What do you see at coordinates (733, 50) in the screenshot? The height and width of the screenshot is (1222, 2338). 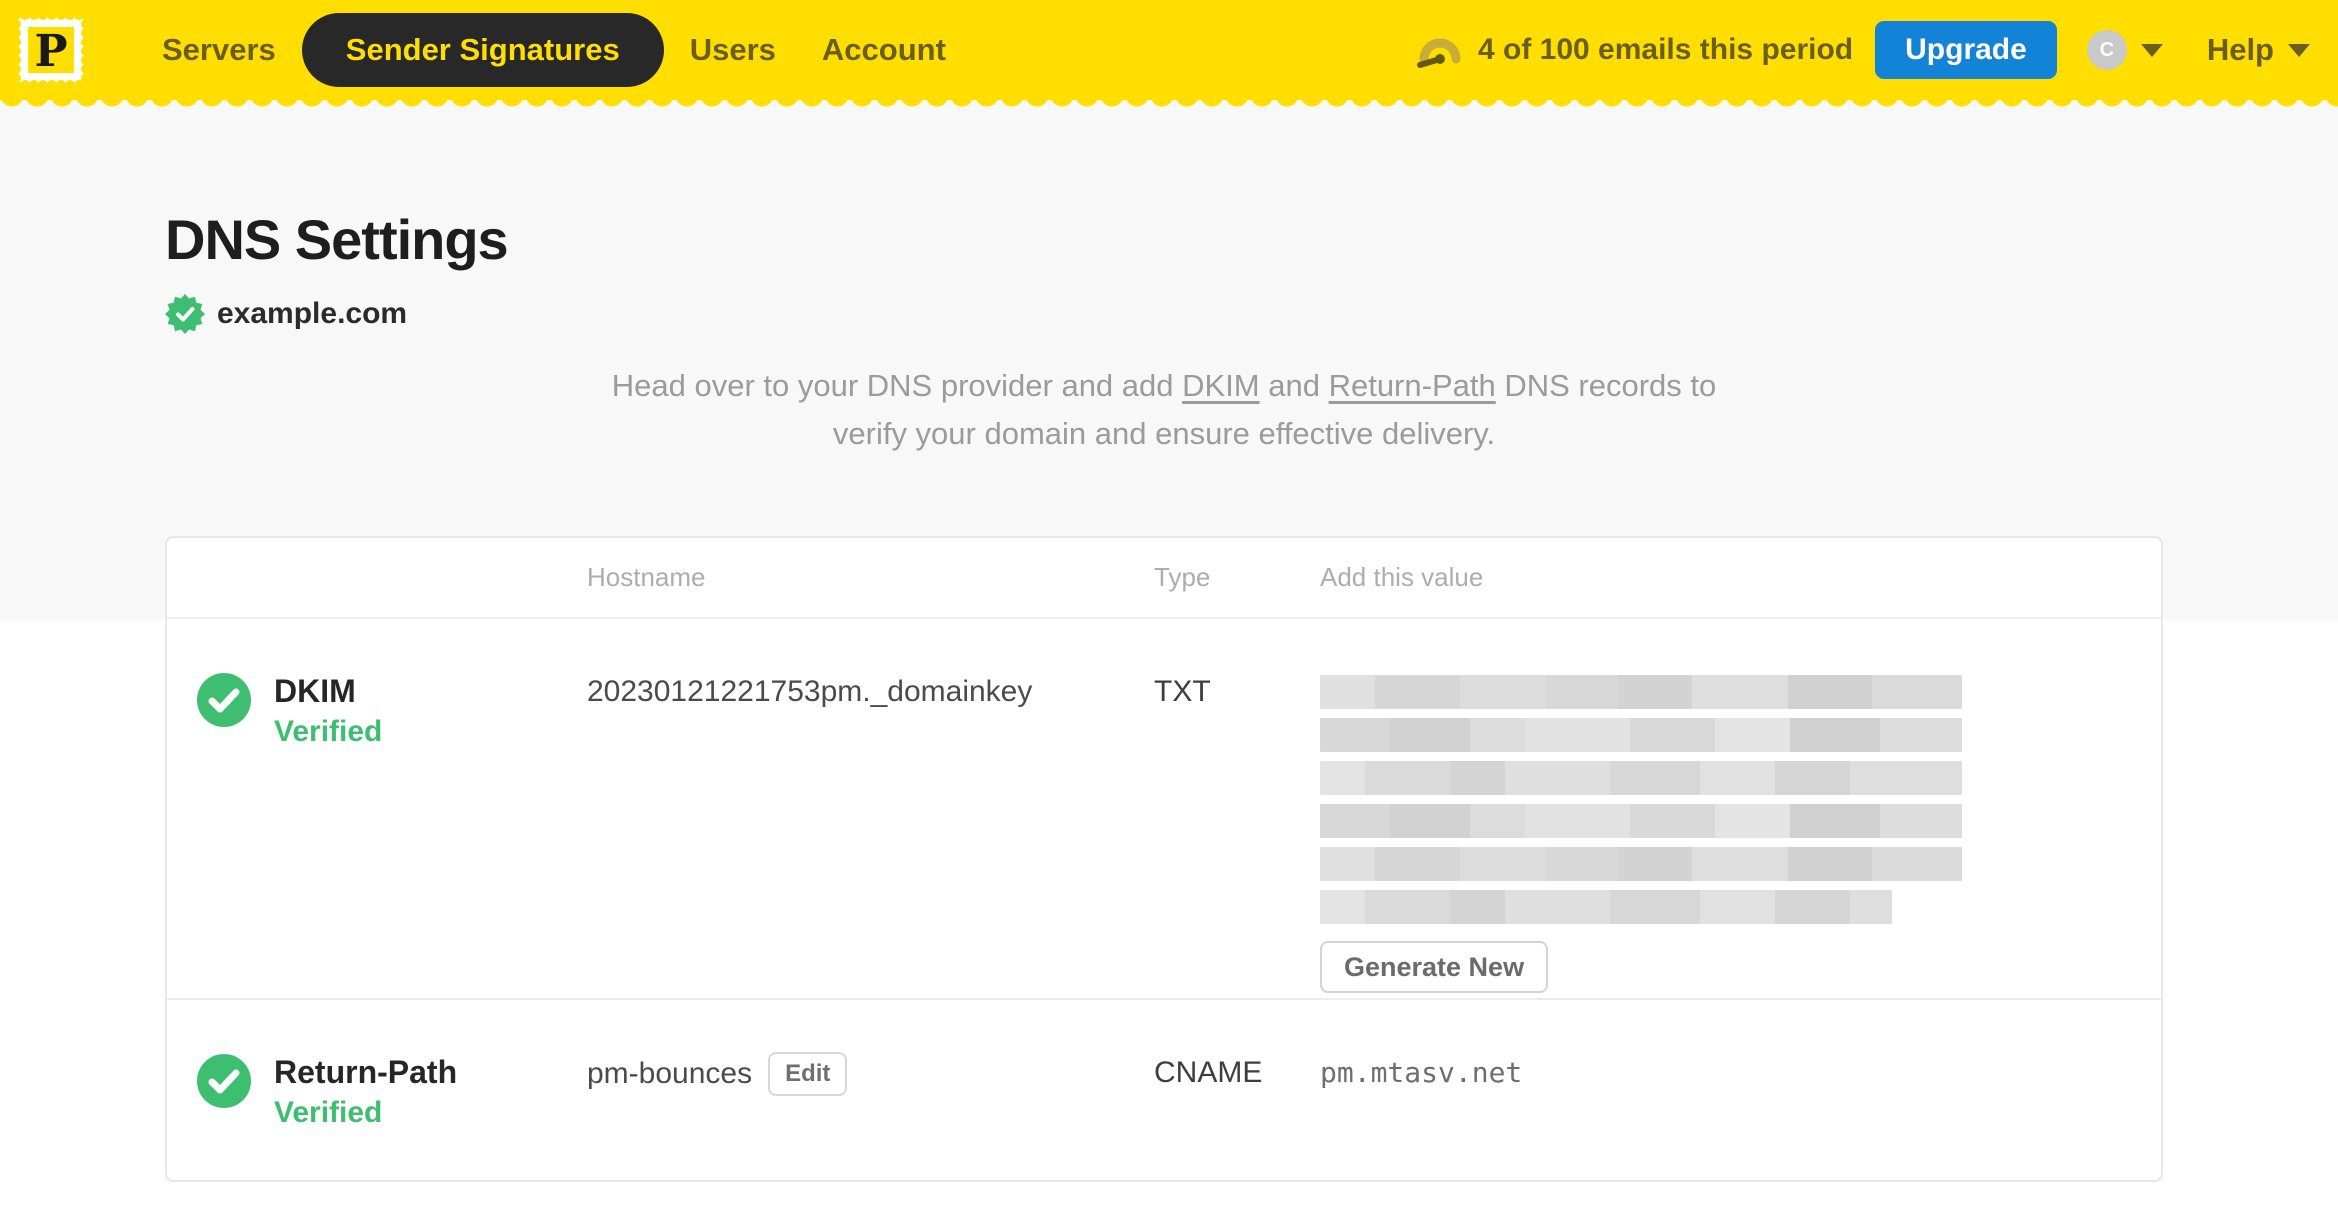 I see `nav-item-users: Users` at bounding box center [733, 50].